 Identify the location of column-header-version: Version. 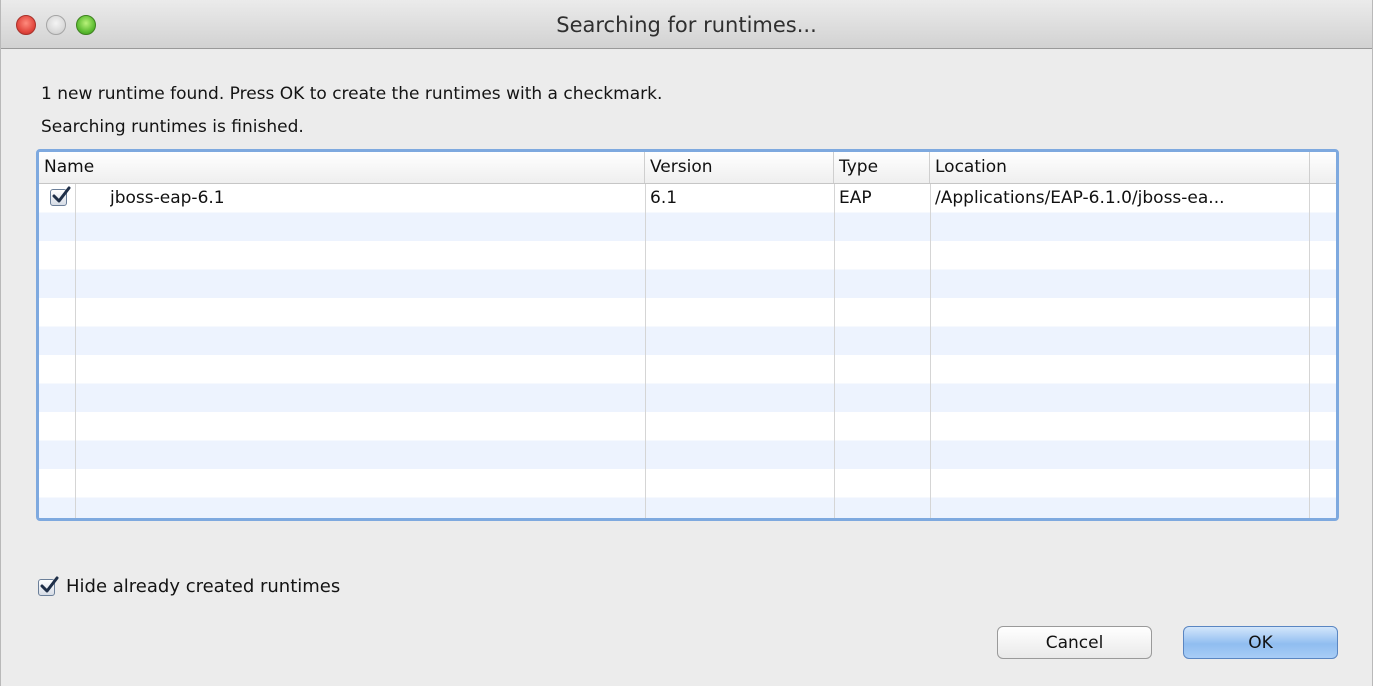
(739, 167).